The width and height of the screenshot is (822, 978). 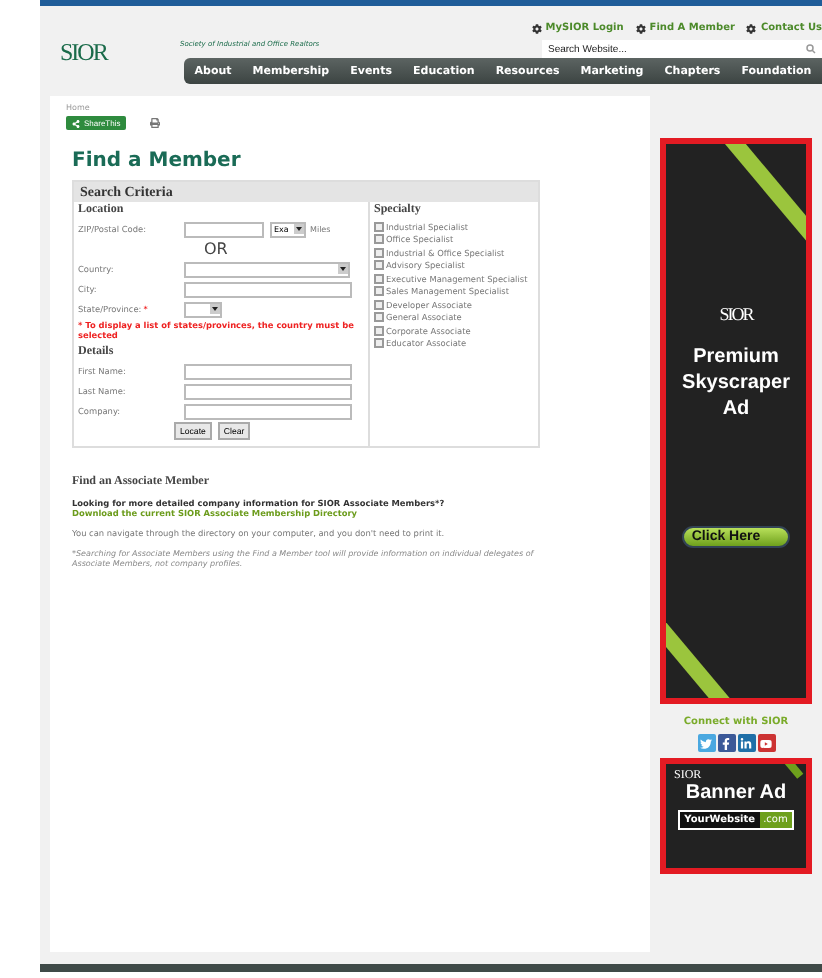 What do you see at coordinates (736, 793) in the screenshot?
I see `ad-text: Banner Ad` at bounding box center [736, 793].